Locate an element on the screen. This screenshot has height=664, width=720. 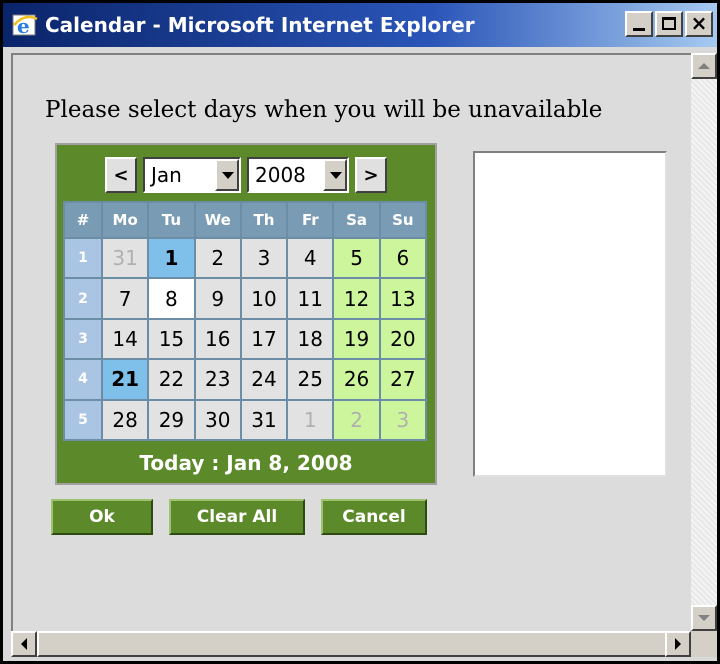
chevron-left-icon is located at coordinates (24, 644).